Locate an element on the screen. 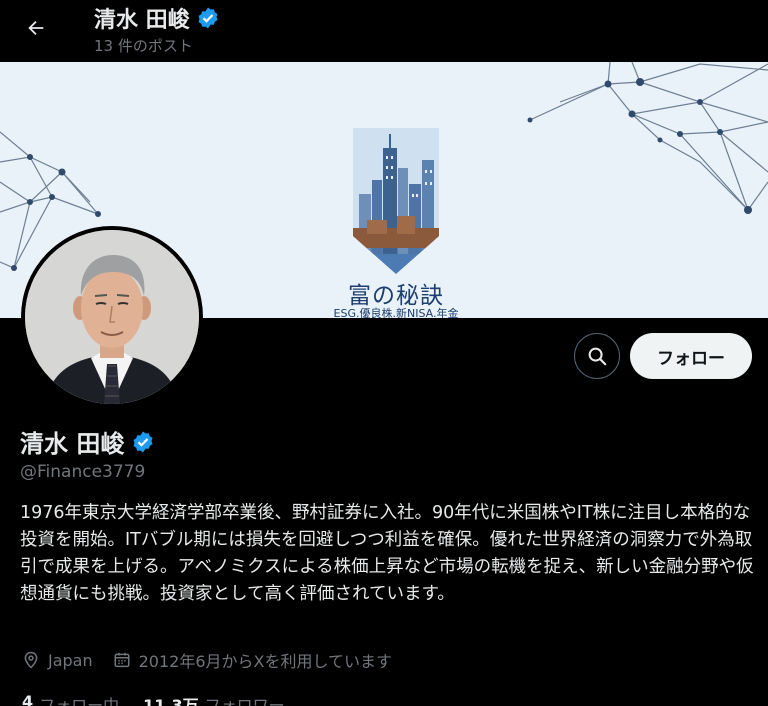  profile-handle: @Finance3779 is located at coordinates (83, 472).